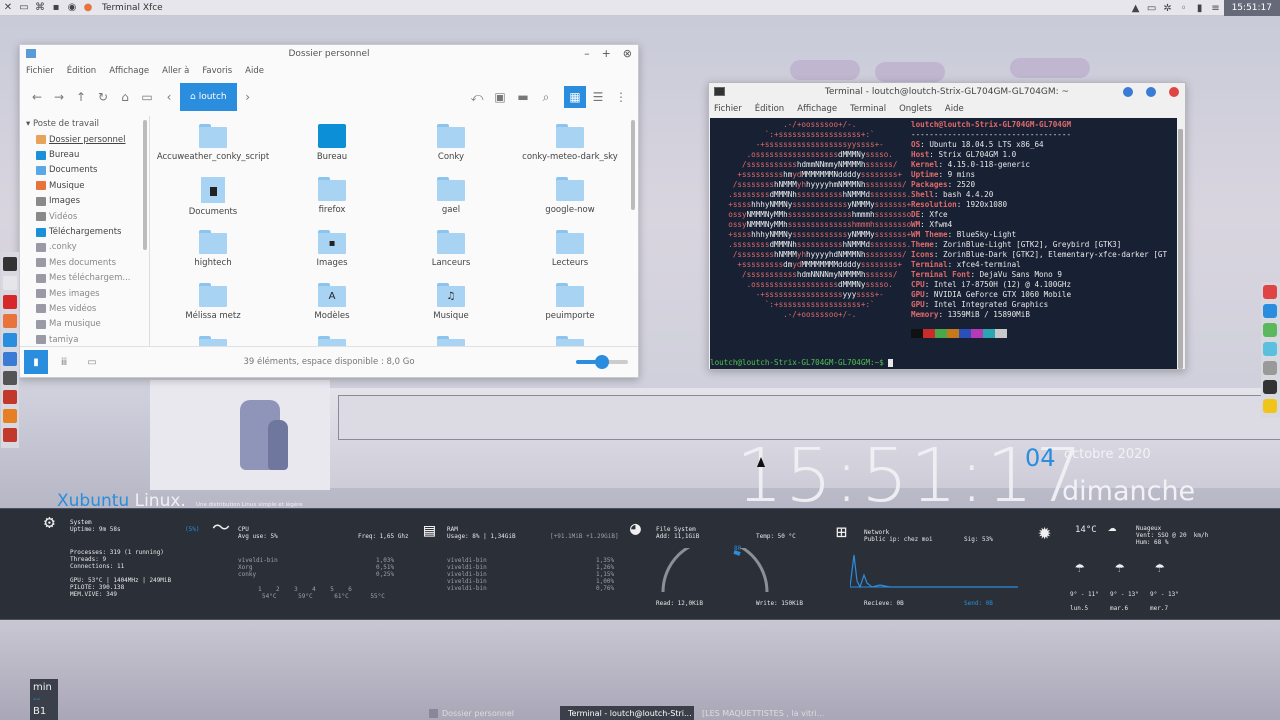 The height and width of the screenshot is (720, 1280). What do you see at coordinates (570, 254) in the screenshot?
I see `file-item: Lecteurs` at bounding box center [570, 254].